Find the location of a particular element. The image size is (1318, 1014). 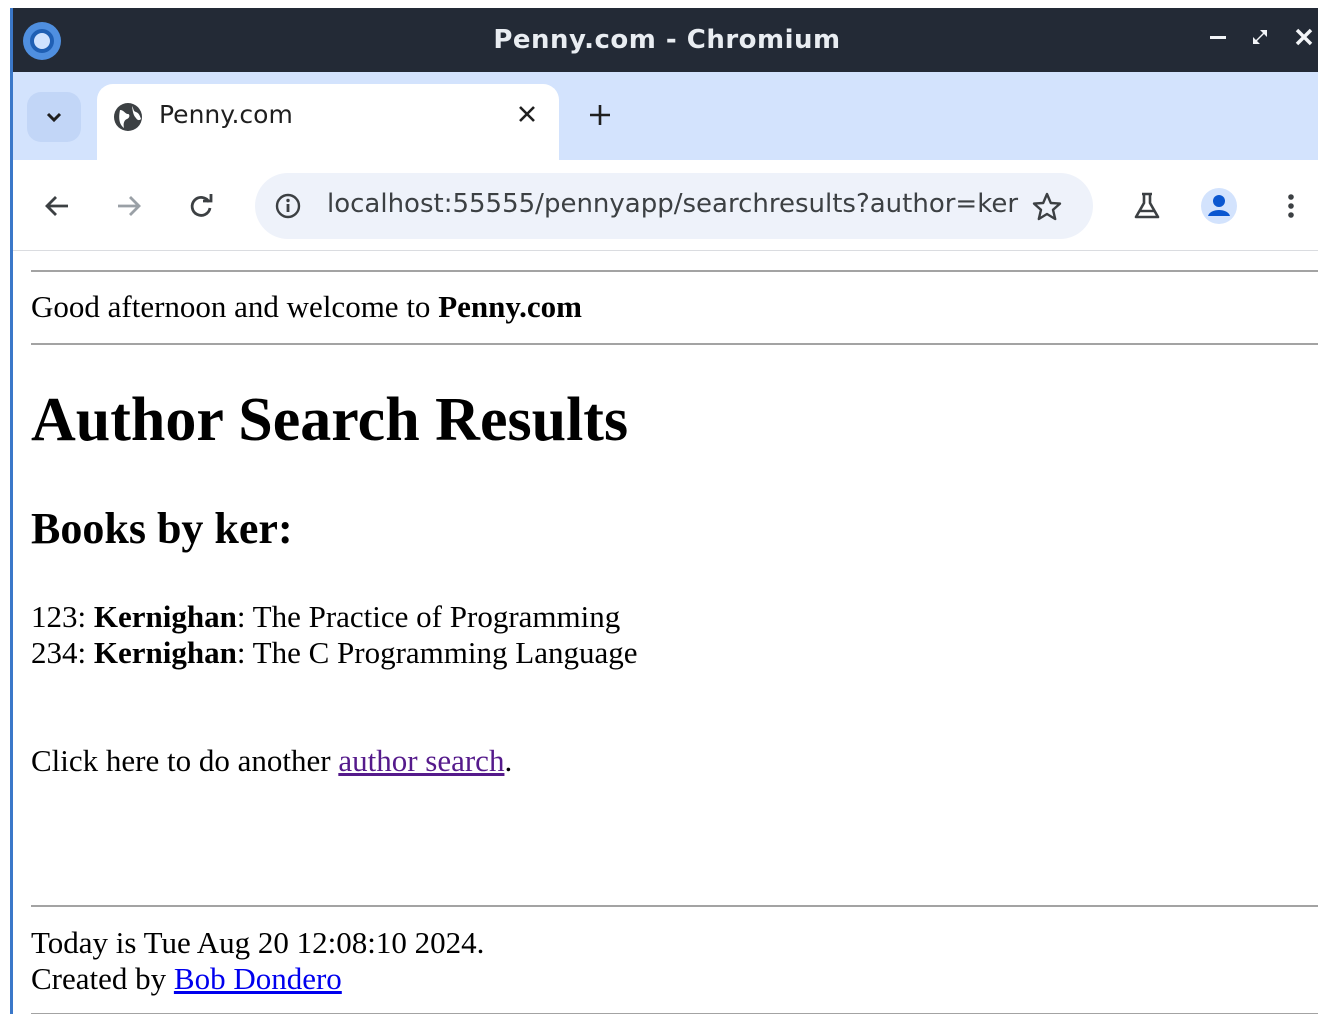

profile-button is located at coordinates (1219, 206).